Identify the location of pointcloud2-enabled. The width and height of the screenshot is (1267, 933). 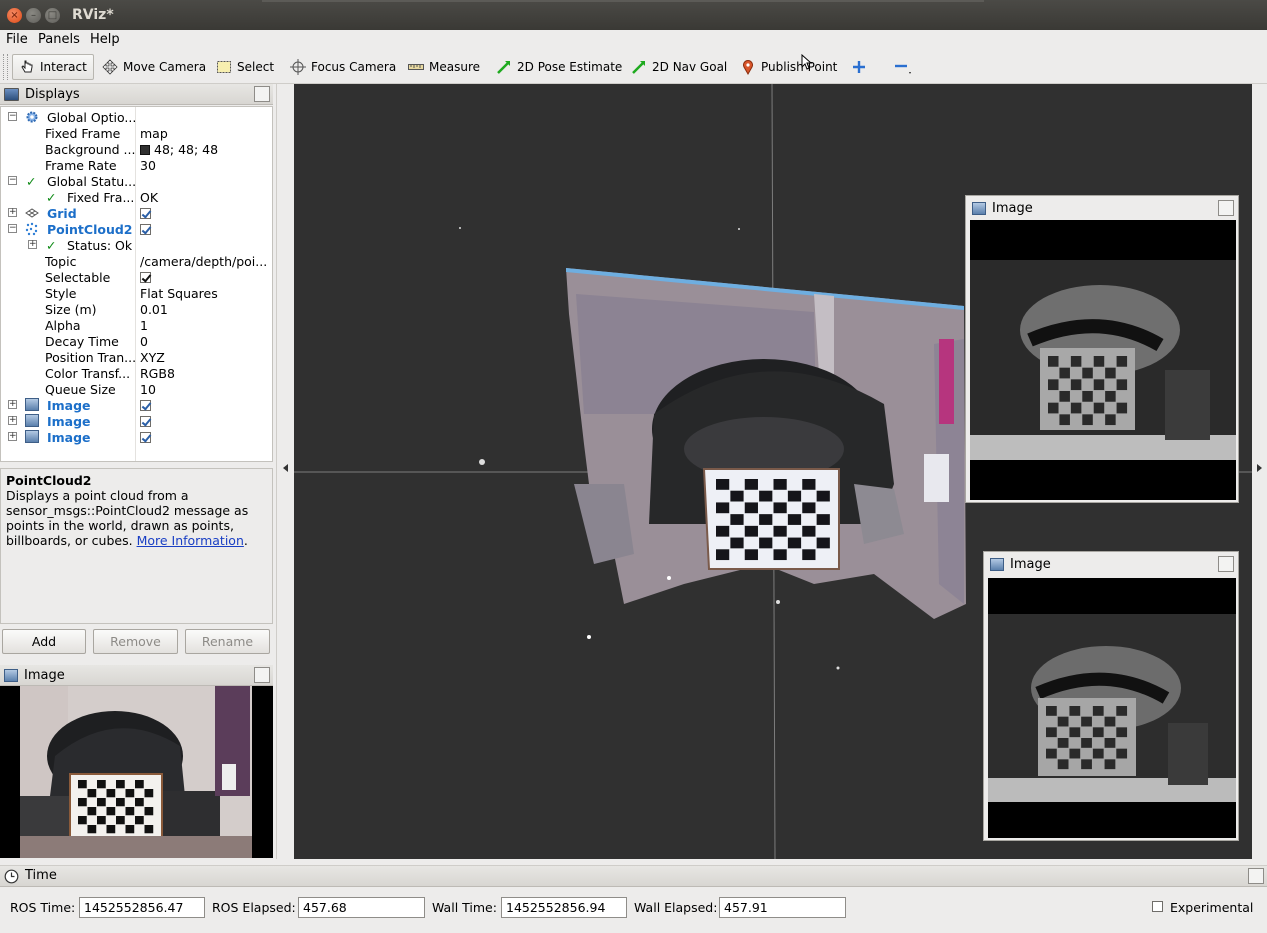
(205, 229).